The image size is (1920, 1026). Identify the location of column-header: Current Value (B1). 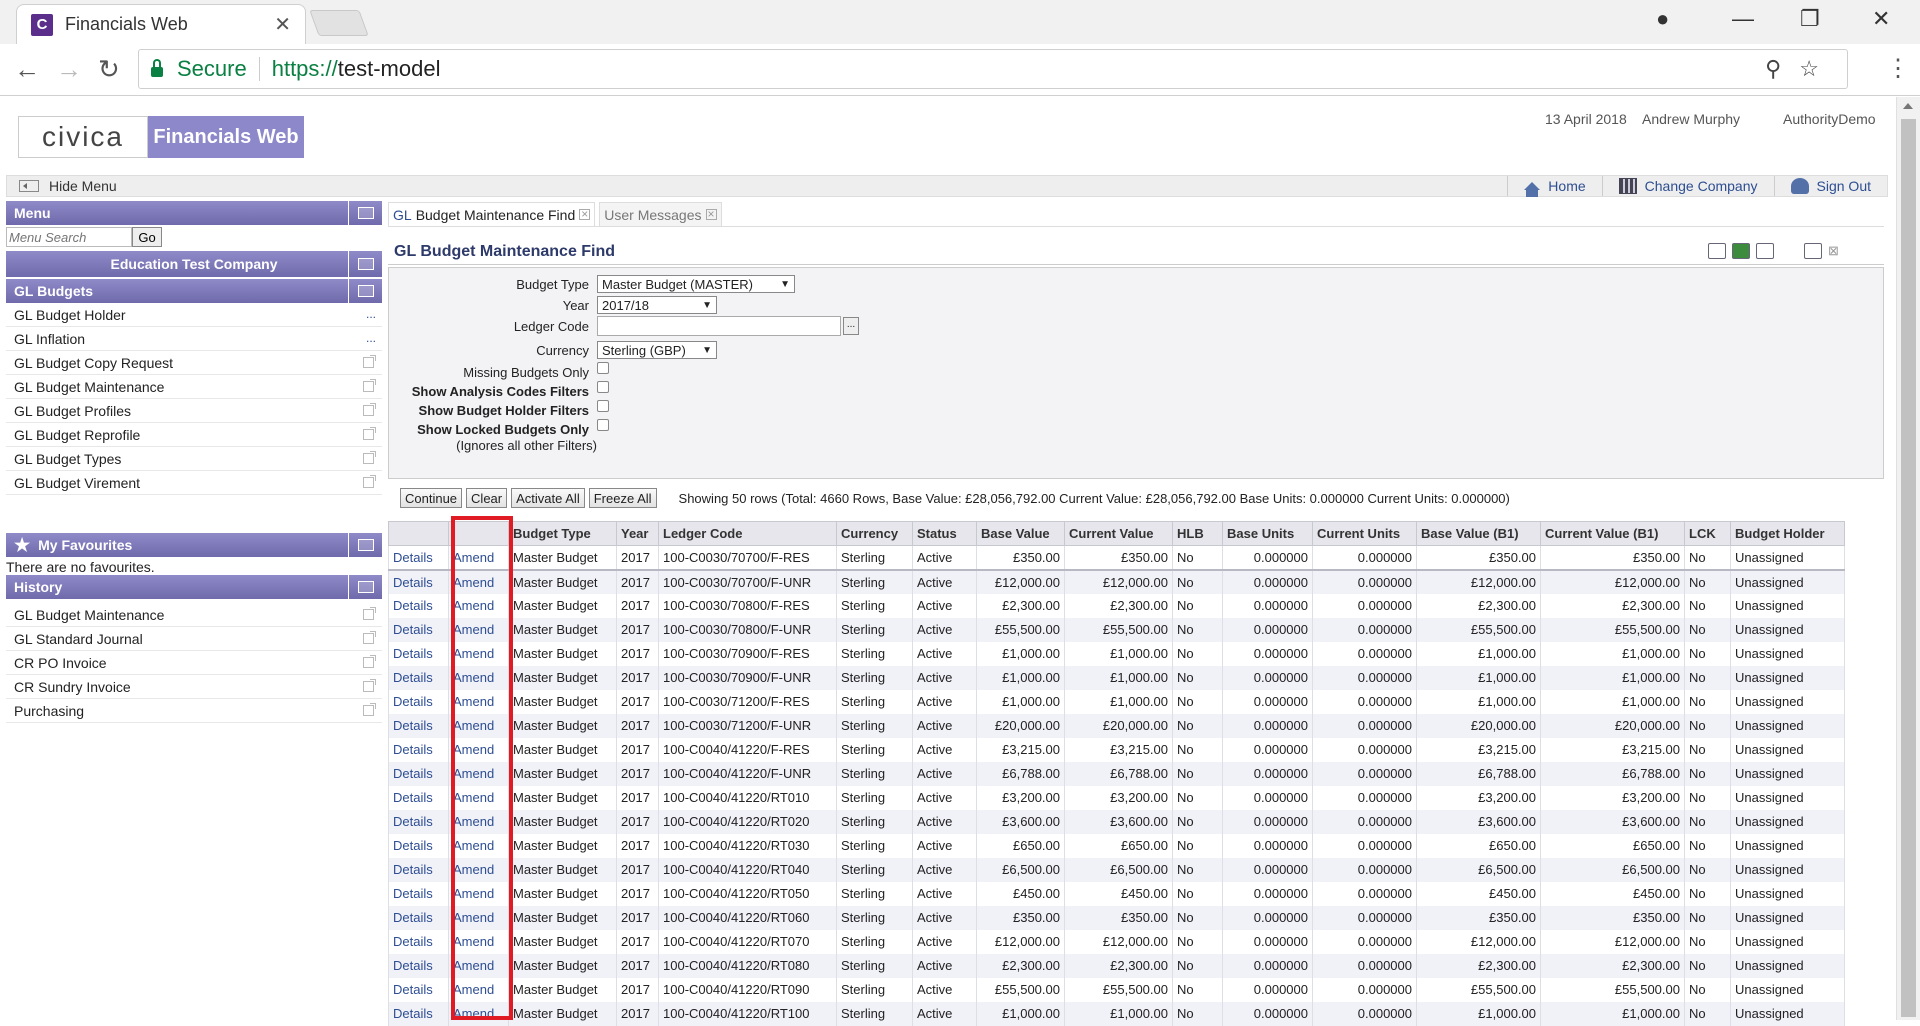
(1612, 533).